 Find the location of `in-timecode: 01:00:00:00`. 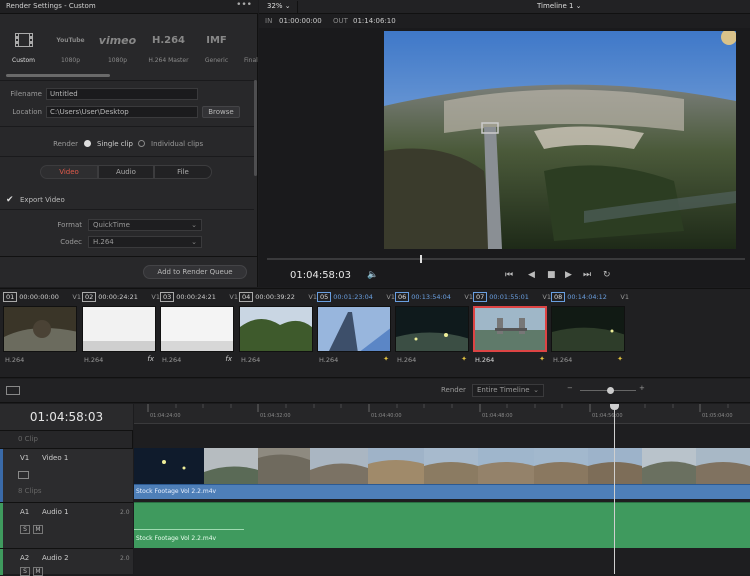

in-timecode: 01:00:00:00 is located at coordinates (300, 21).